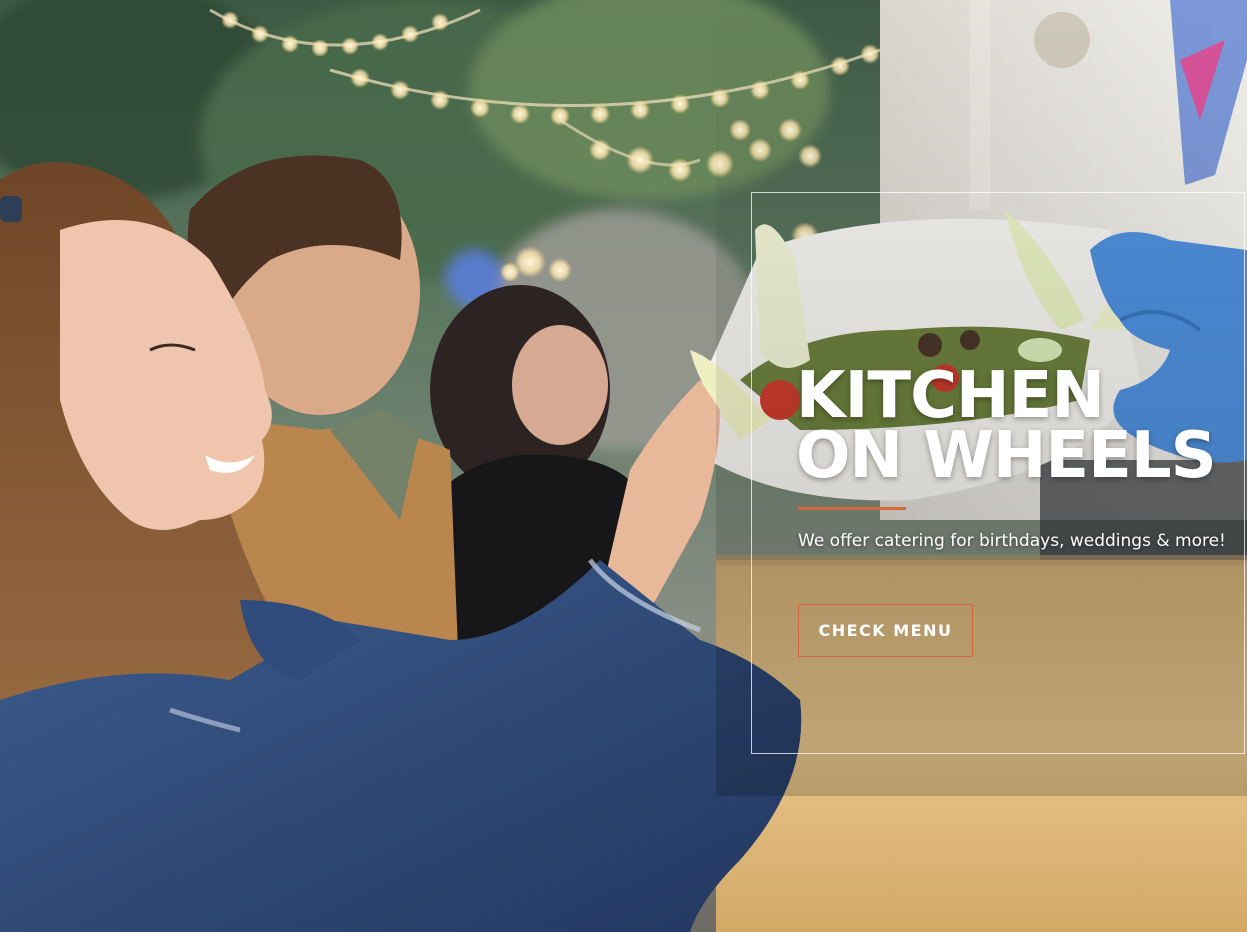 The image size is (1247, 932). What do you see at coordinates (950, 396) in the screenshot?
I see `hero-title-line-1: KITCHEN` at bounding box center [950, 396].